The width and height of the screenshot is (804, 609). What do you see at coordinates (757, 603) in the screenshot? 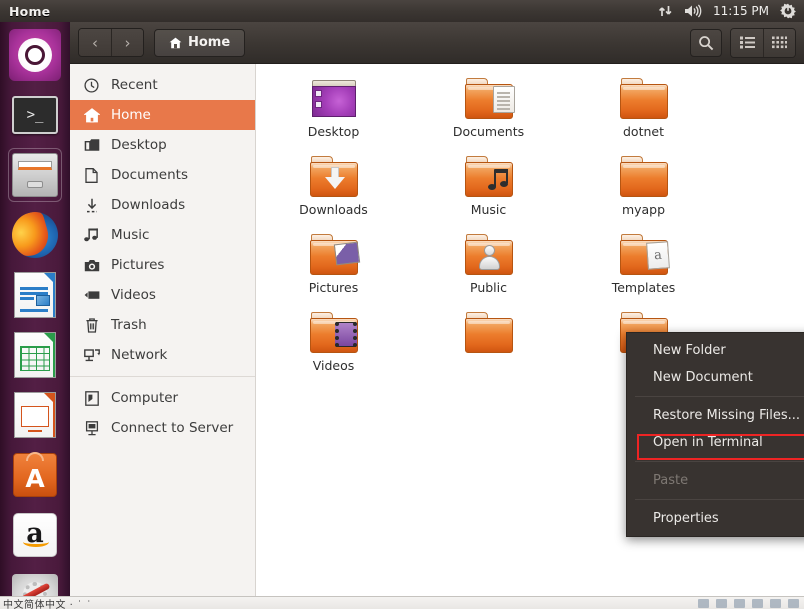
I see `battery-icon` at bounding box center [757, 603].